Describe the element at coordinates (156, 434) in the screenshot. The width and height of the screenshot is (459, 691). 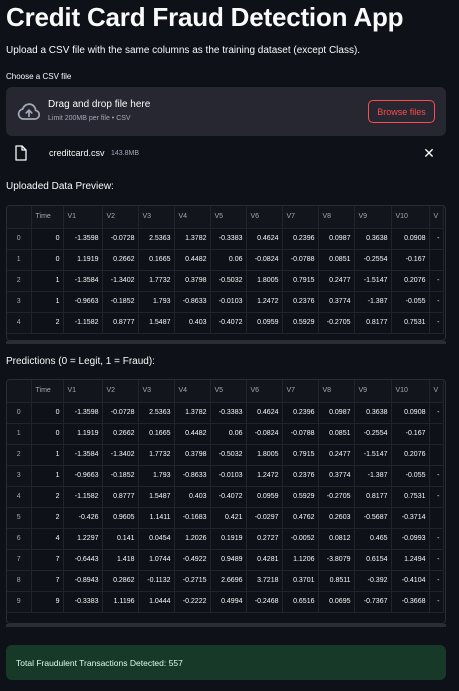
I see `table-cell: 0.1665` at that location.